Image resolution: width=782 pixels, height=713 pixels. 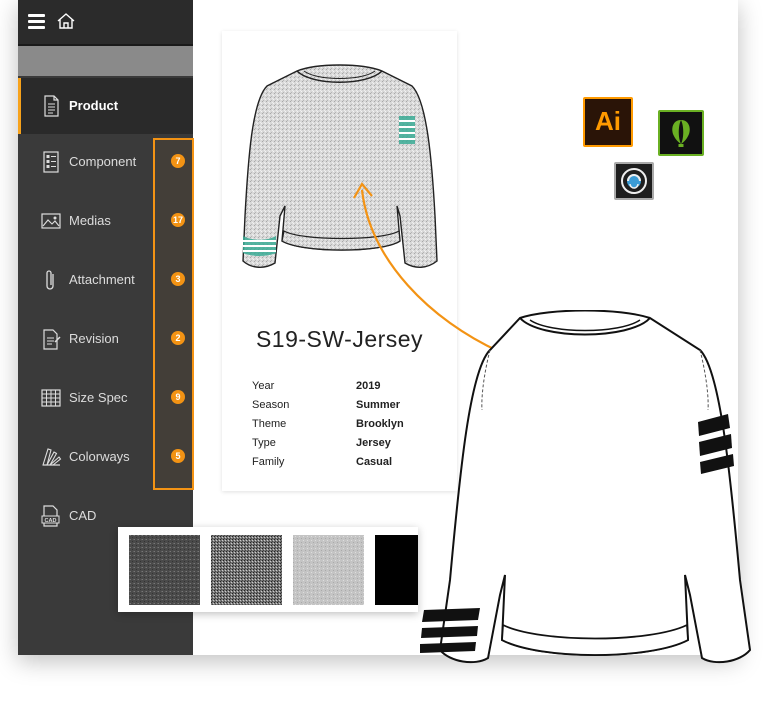 I want to click on revision-document-icon, so click(x=52, y=339).